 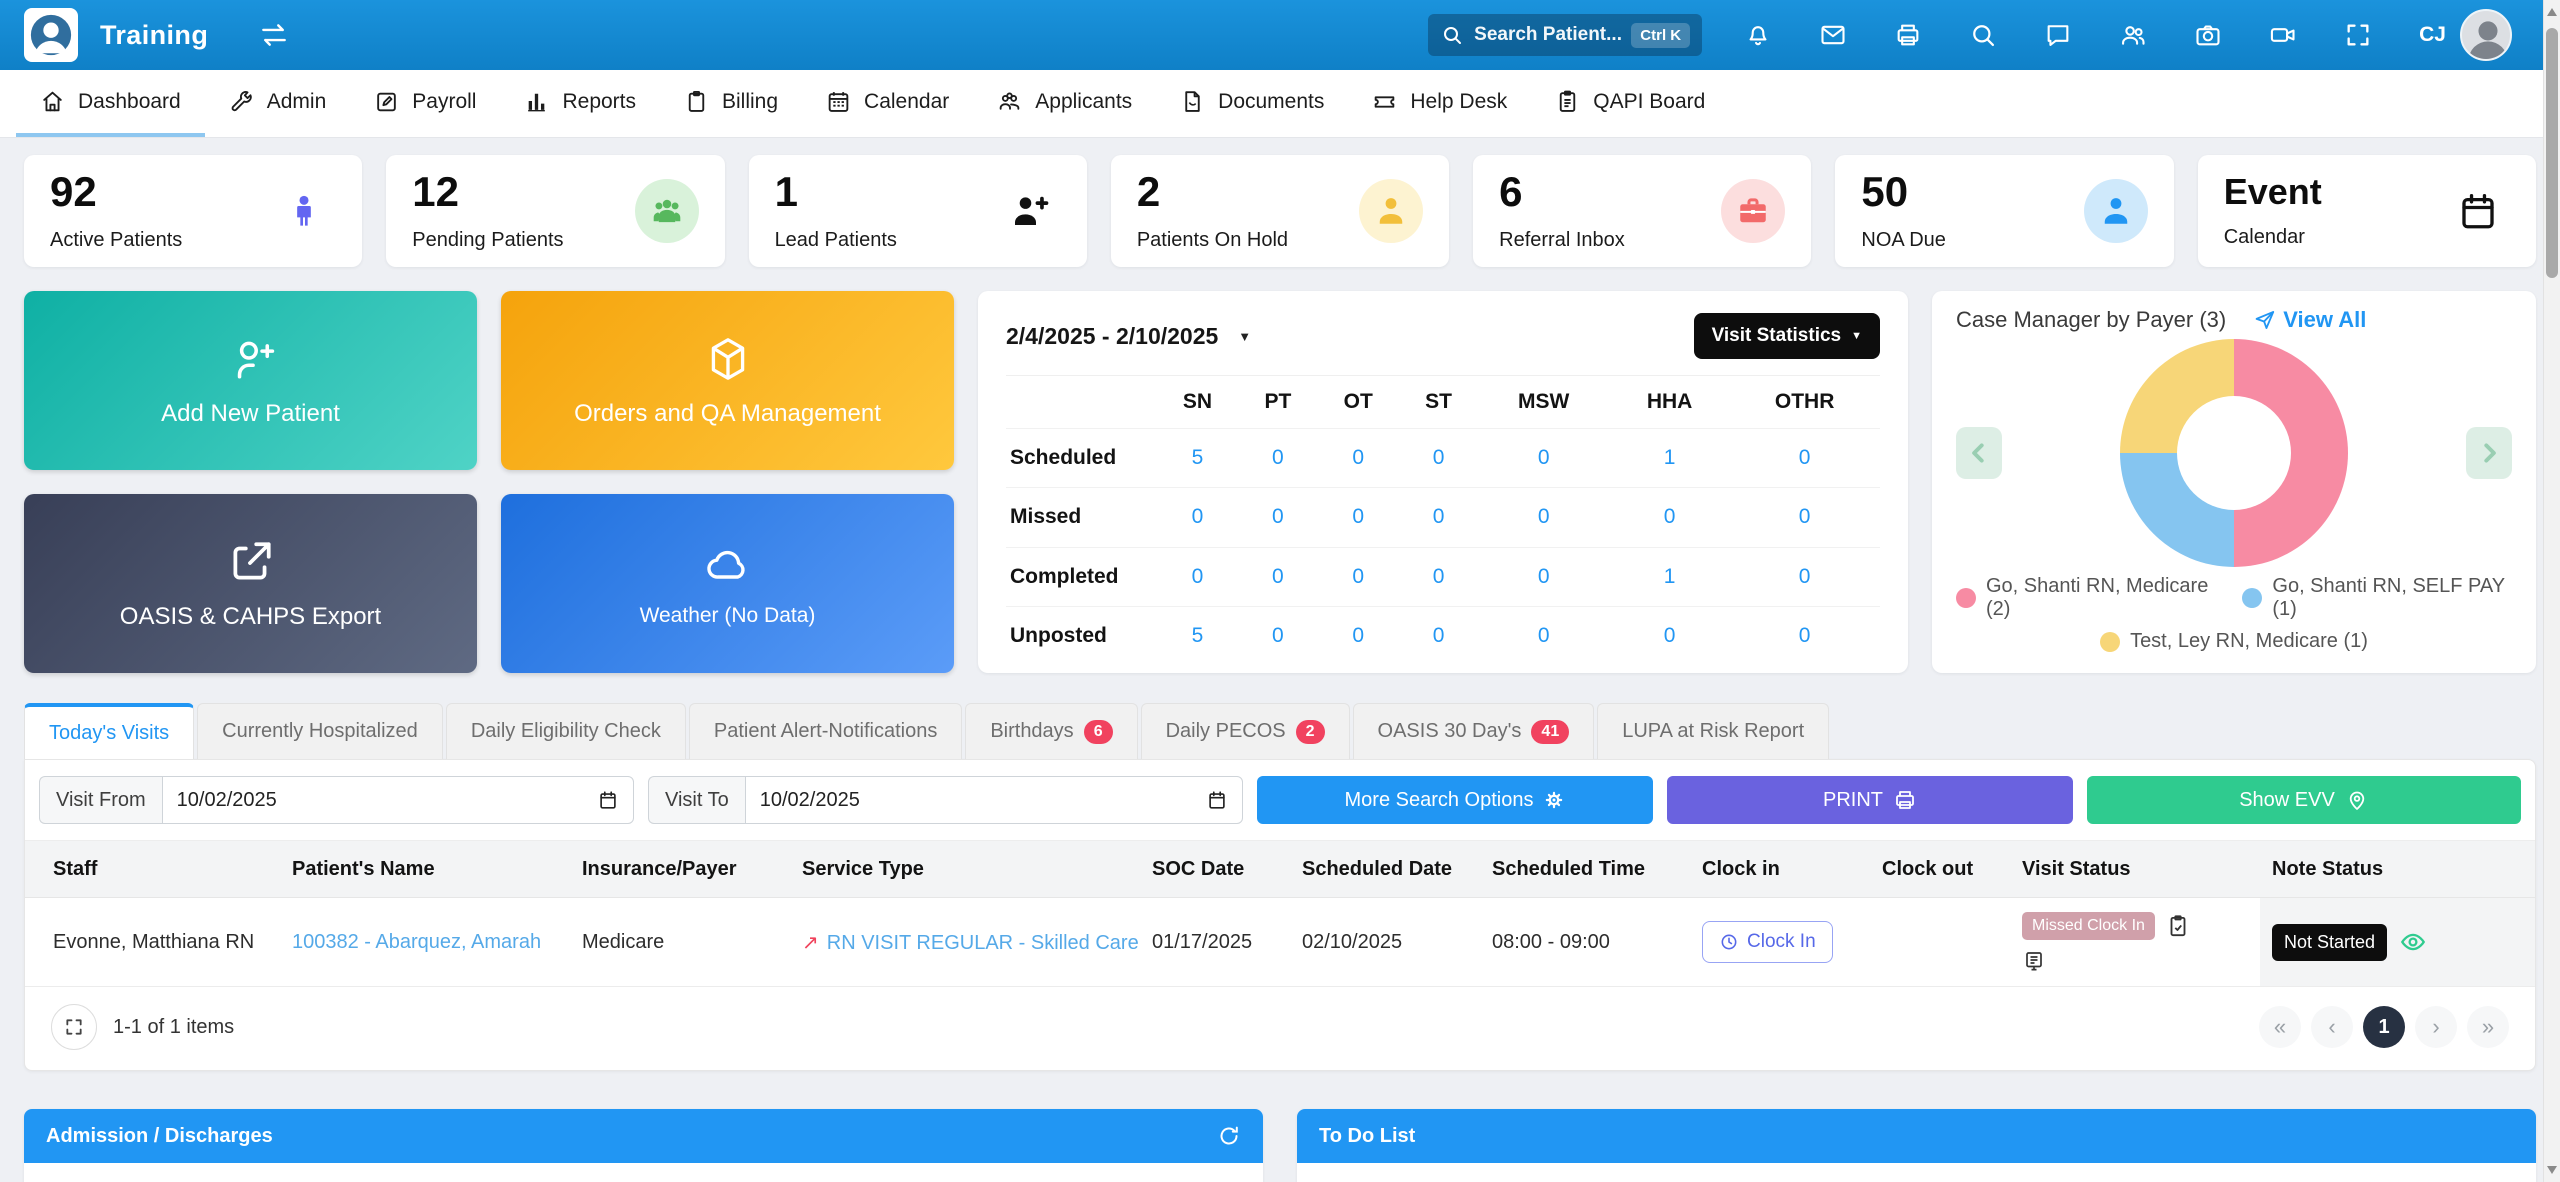 What do you see at coordinates (2004, 211) in the screenshot?
I see `stat-card-noa-due: 50 NOA Due` at bounding box center [2004, 211].